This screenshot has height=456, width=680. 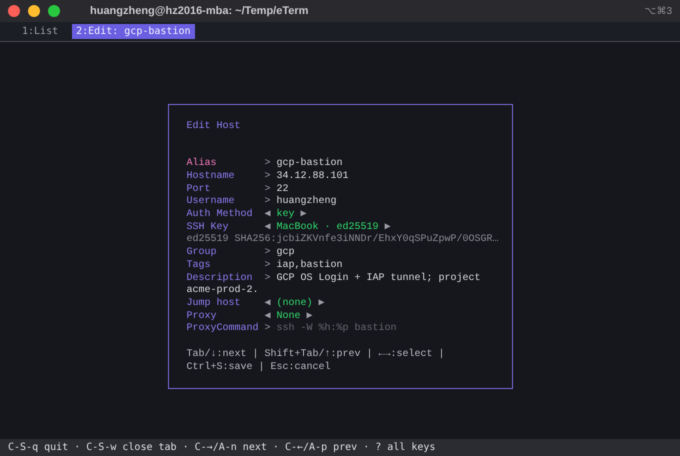 I want to click on dialog-title: Edit Host, so click(x=214, y=127).